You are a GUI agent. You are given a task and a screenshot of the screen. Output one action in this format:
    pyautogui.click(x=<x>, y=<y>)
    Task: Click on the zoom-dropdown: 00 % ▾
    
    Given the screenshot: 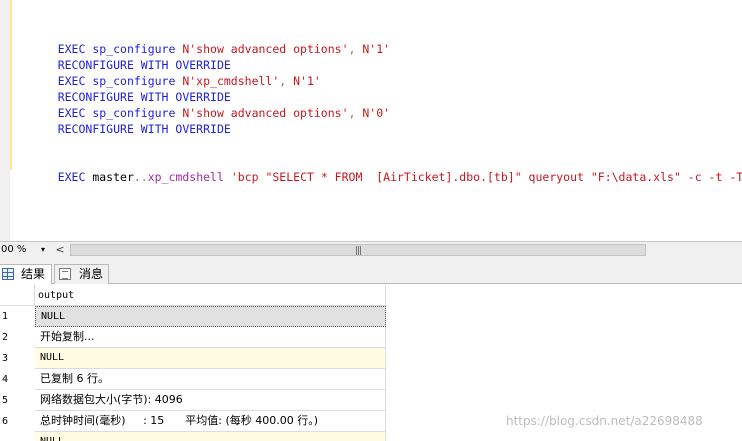 What is the action you would take?
    pyautogui.click(x=26, y=250)
    